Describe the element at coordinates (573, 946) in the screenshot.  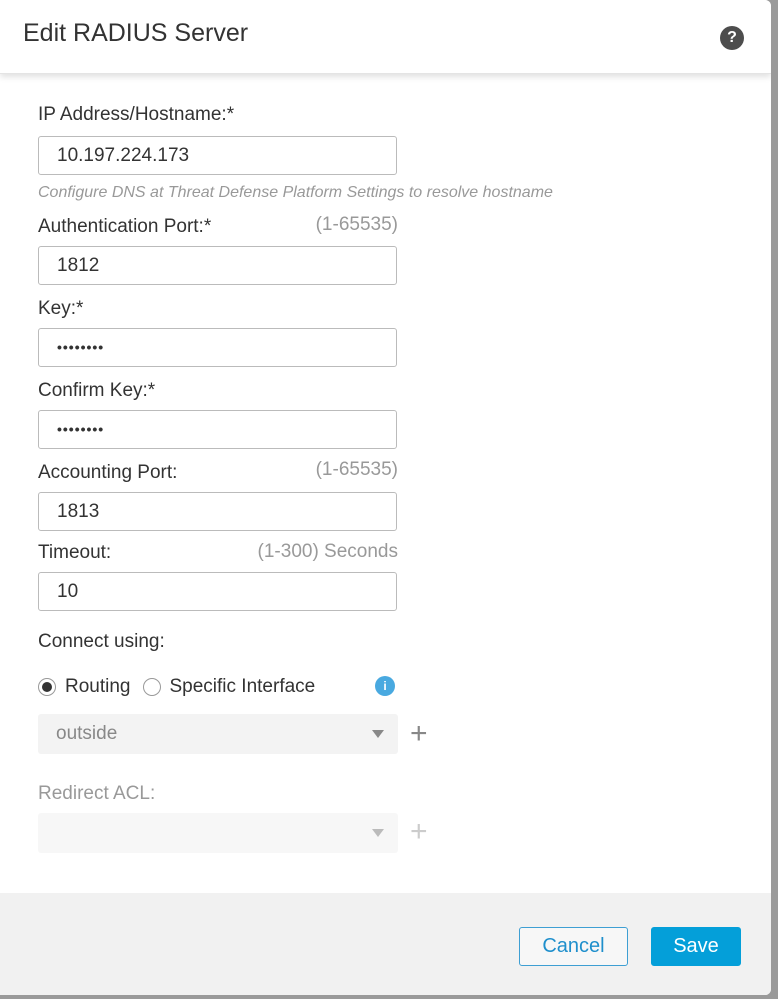
I see `cancel-button: Cancel` at that location.